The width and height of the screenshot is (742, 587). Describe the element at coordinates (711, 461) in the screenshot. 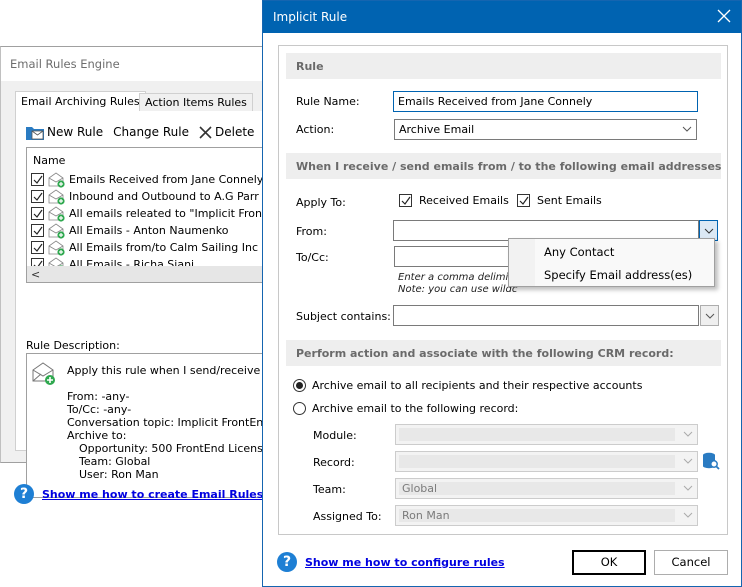

I see `database-search-icon` at that location.